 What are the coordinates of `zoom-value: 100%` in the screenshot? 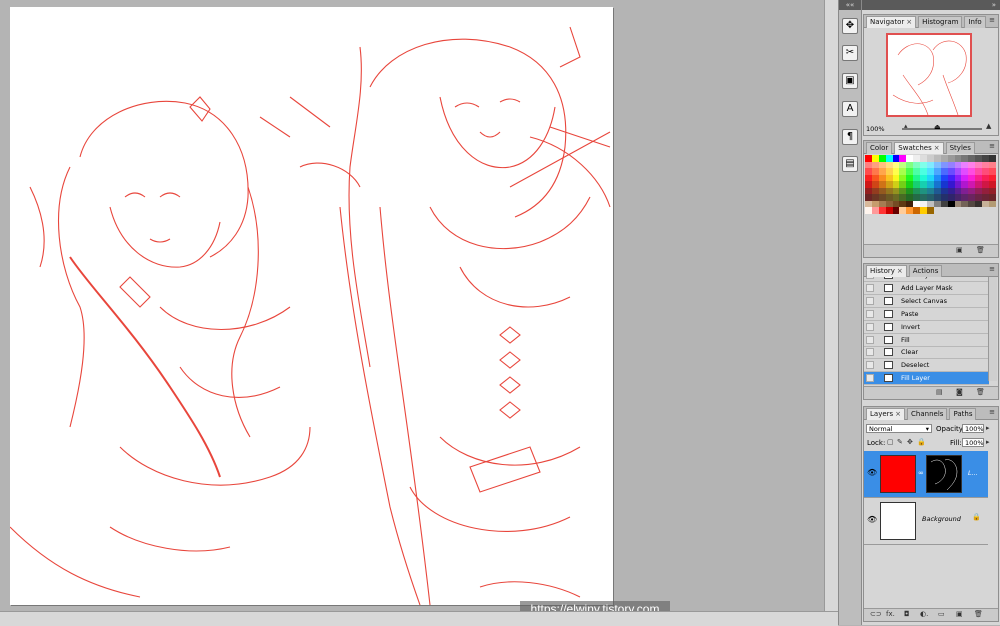 It's located at (875, 129).